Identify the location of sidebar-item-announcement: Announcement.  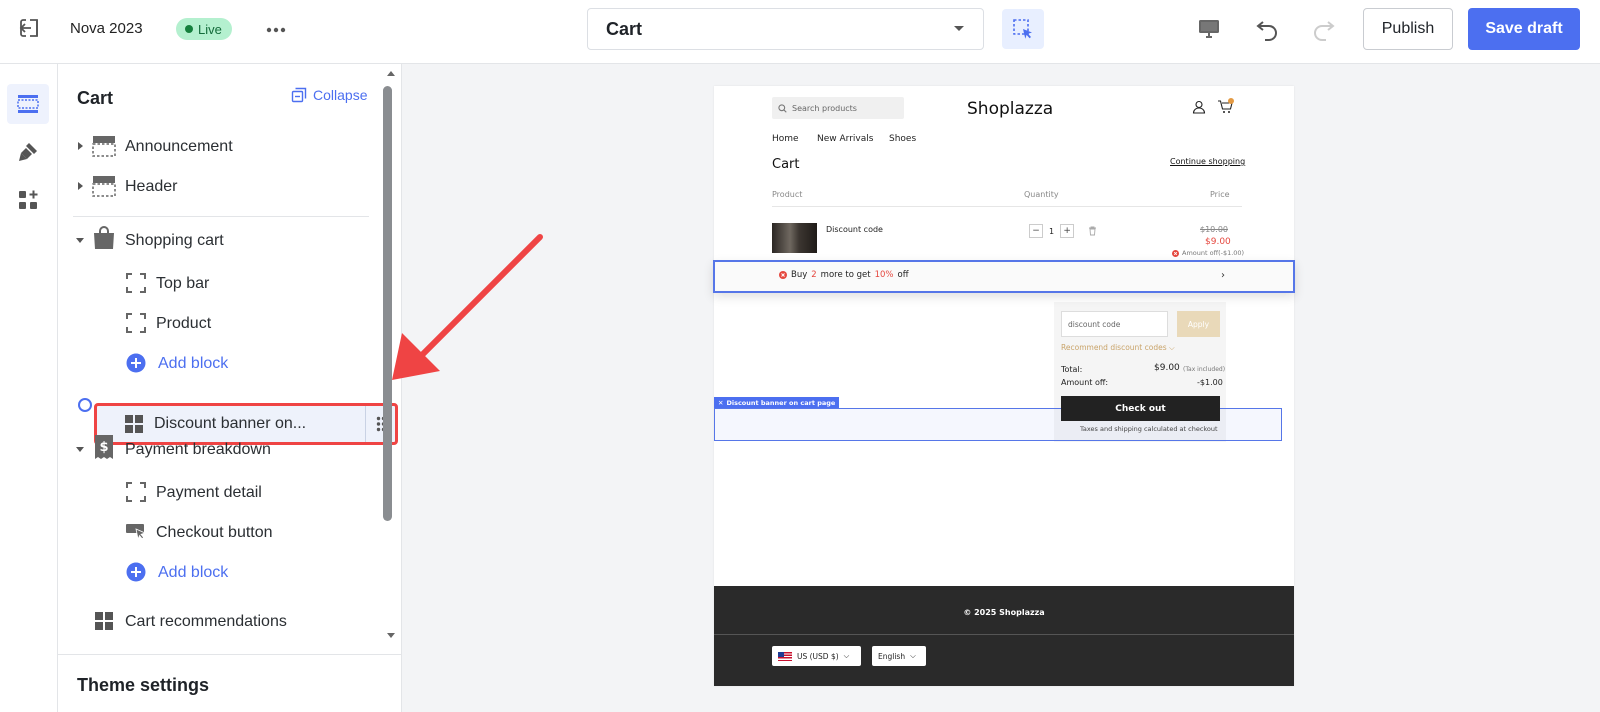
(219, 146).